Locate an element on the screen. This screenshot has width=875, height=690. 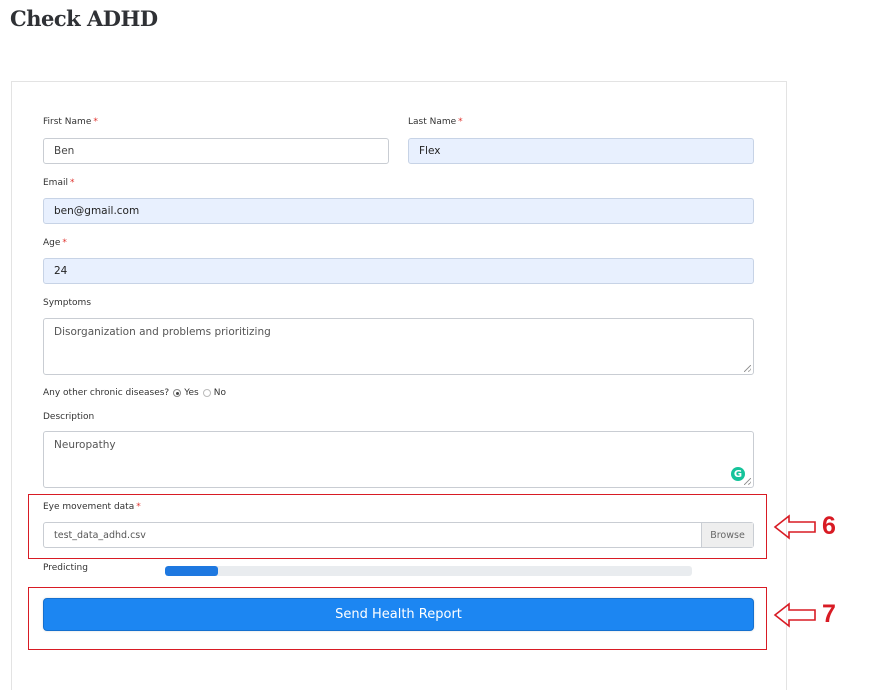
description-textarea: Neuropathy G is located at coordinates (398, 459).